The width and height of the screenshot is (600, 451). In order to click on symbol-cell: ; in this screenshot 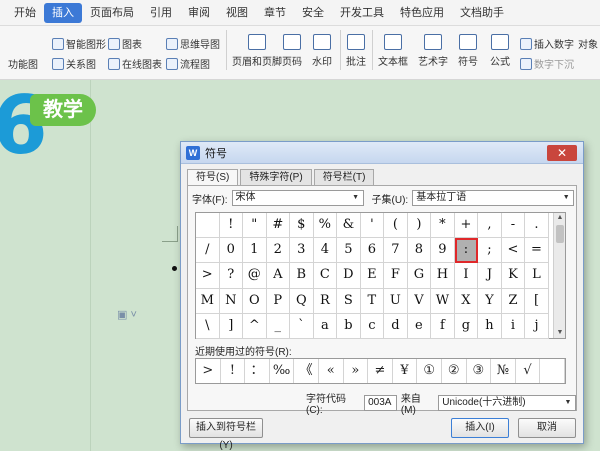, I will do `click(490, 251)`.